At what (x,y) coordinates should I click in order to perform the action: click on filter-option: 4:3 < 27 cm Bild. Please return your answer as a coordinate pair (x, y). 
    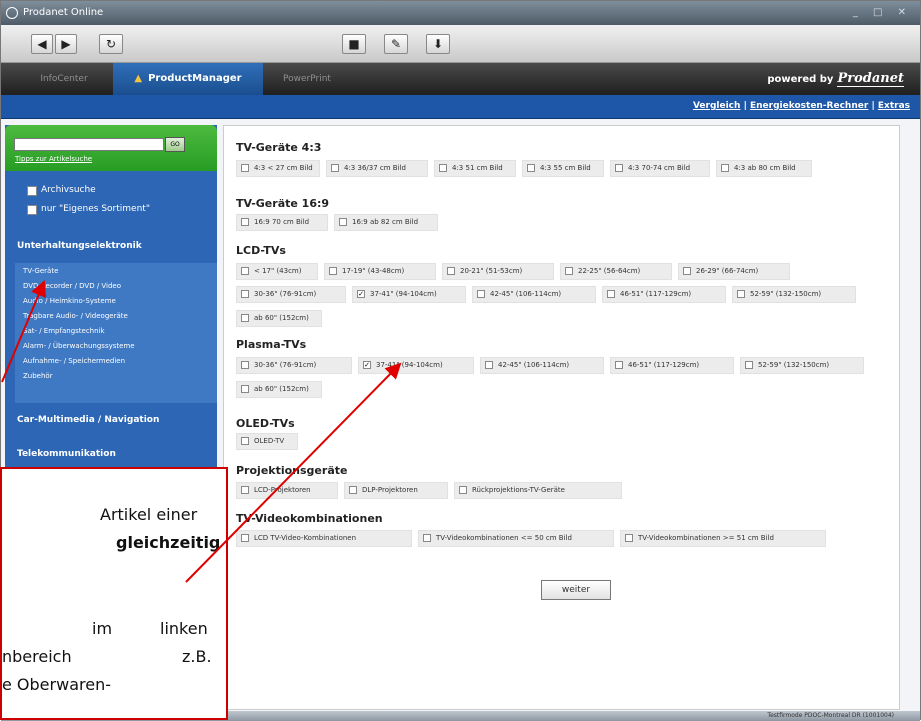
    Looking at the image, I should click on (278, 168).